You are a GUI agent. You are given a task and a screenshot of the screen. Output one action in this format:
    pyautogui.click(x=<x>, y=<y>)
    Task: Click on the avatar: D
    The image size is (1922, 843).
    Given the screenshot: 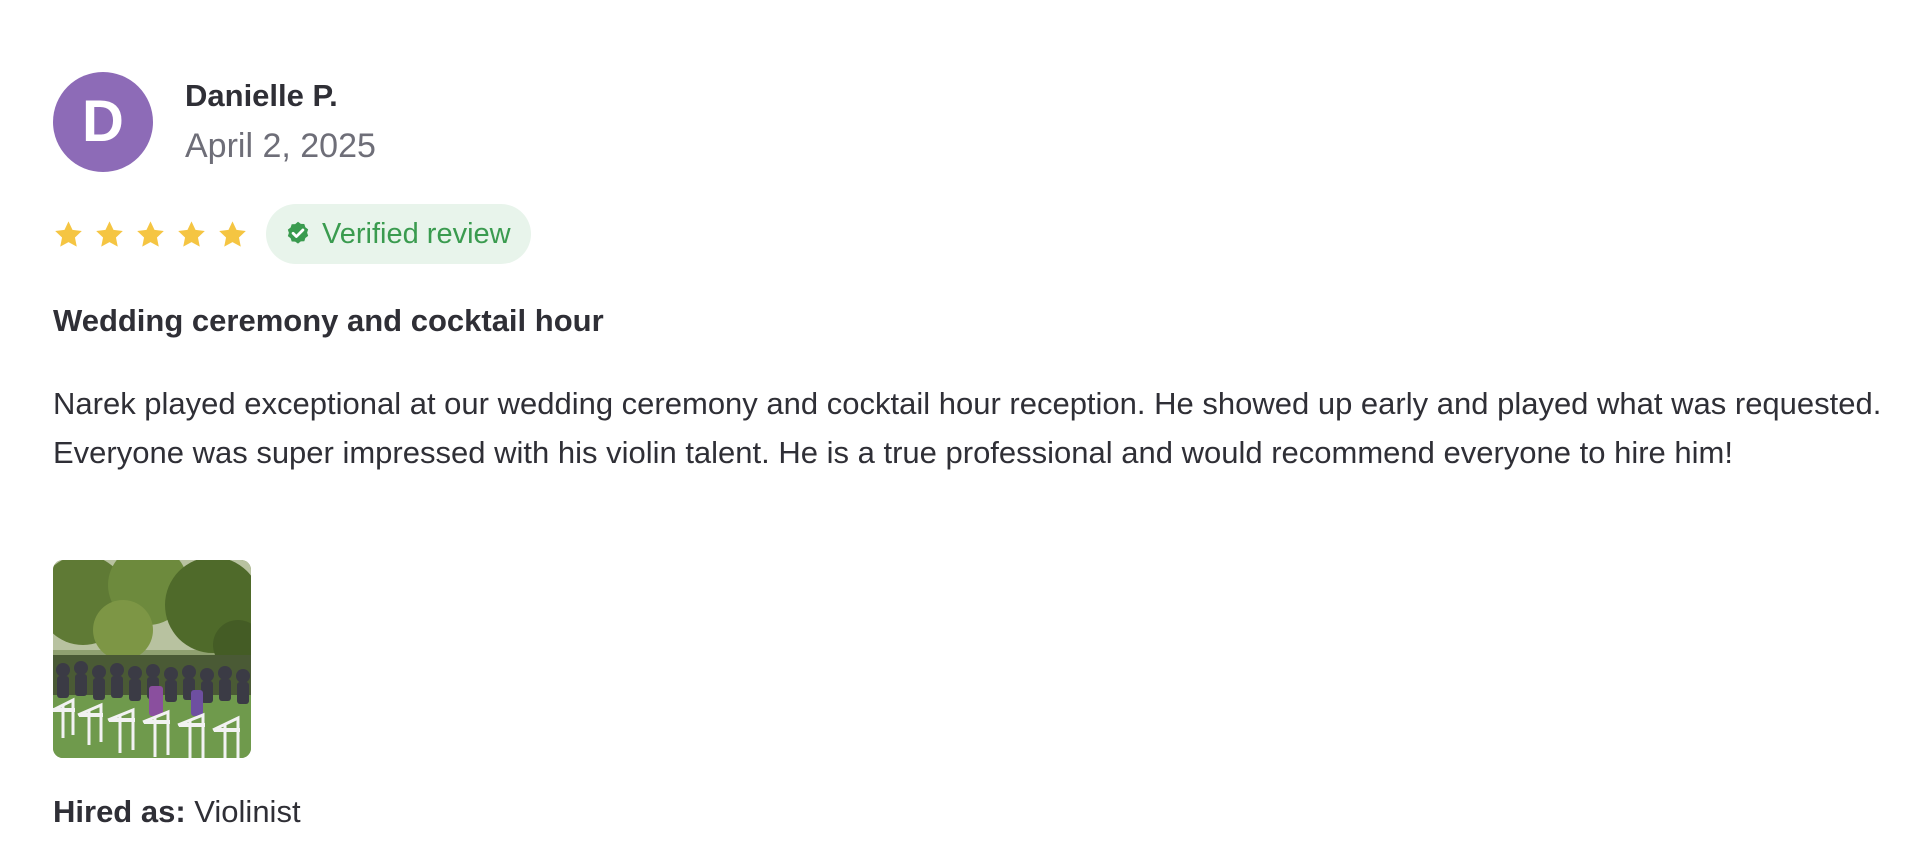 What is the action you would take?
    pyautogui.click(x=103, y=122)
    